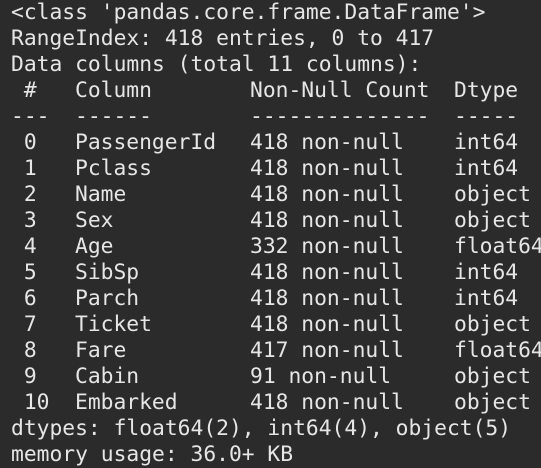  Describe the element at coordinates (321, 376) in the screenshot. I see `row-count: 91 non-null` at that location.